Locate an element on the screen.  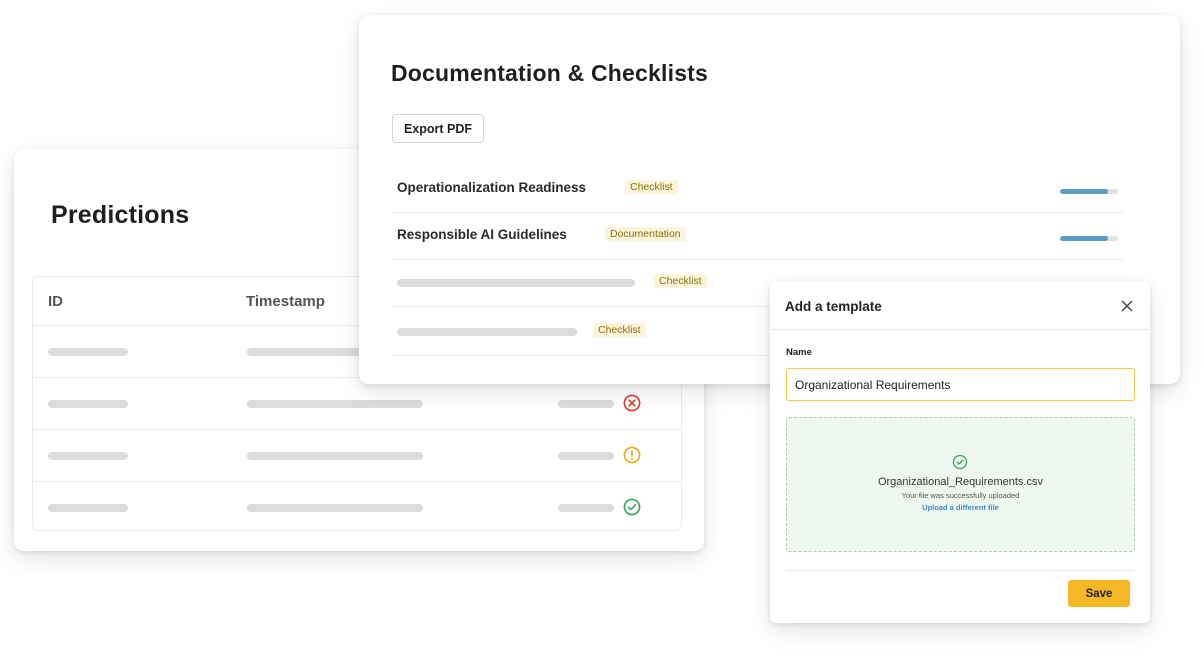
uploaded-file-name: Organizational_Requirements.csv is located at coordinates (960, 482).